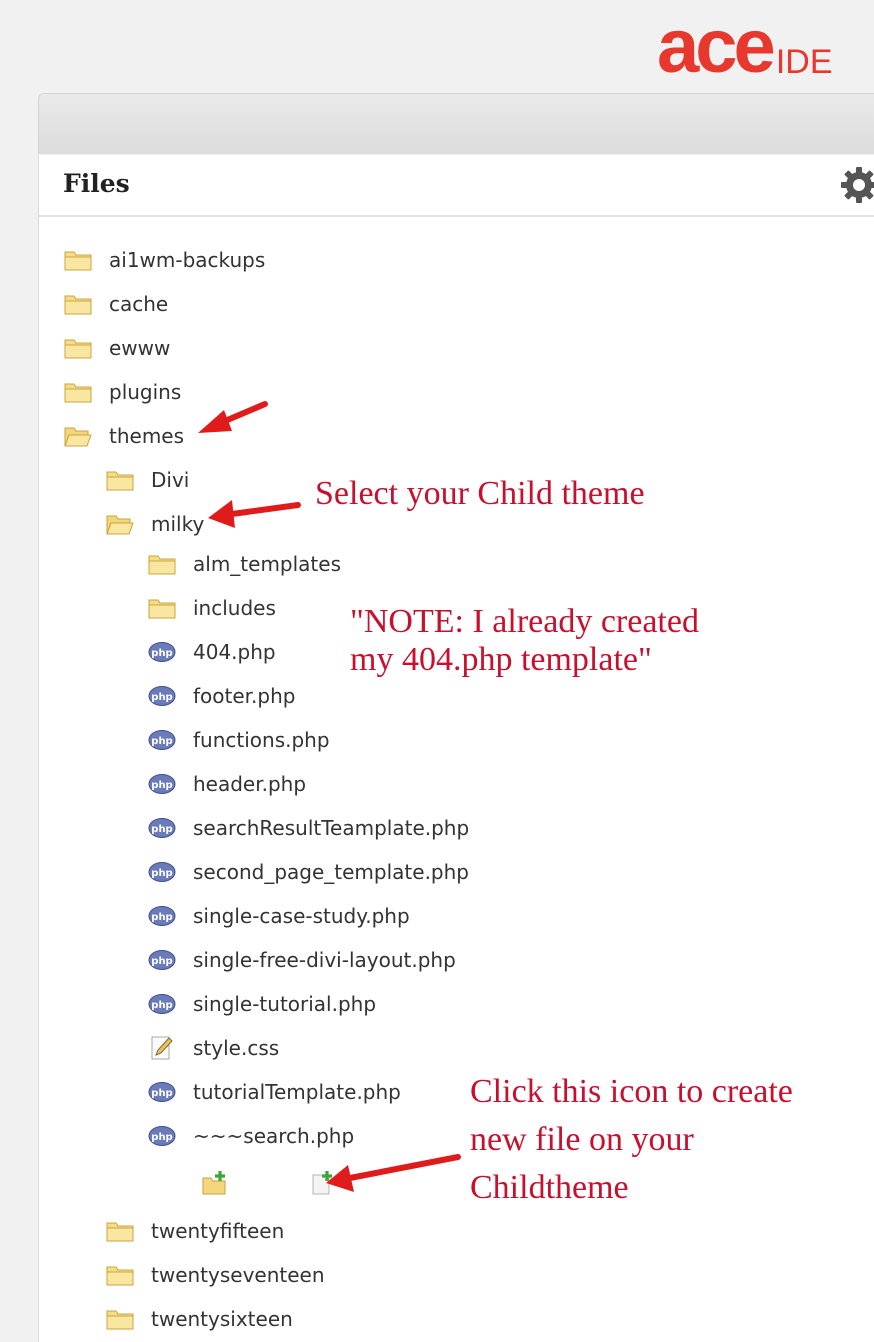 Image resolution: width=874 pixels, height=1342 pixels. I want to click on annotation-note-line1: "NOTE: I already created, so click(524, 621).